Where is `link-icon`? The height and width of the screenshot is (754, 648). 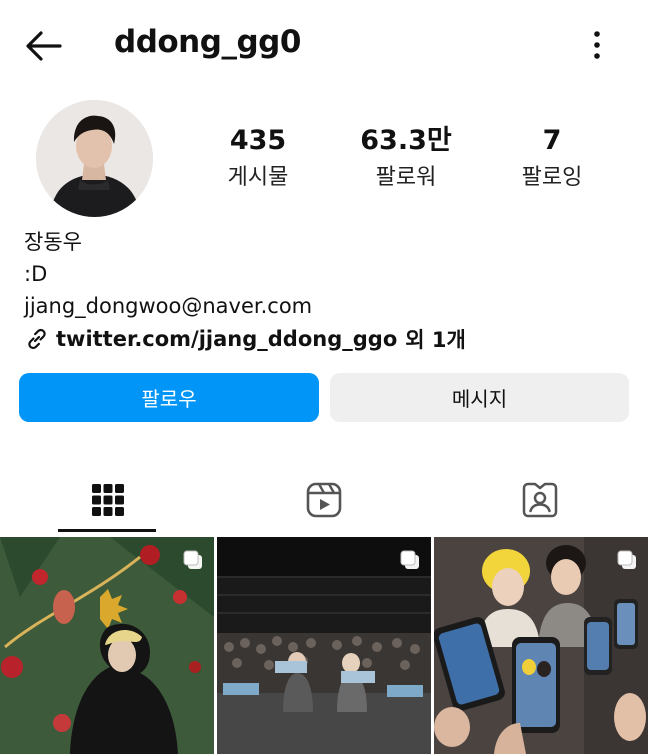 link-icon is located at coordinates (37, 339).